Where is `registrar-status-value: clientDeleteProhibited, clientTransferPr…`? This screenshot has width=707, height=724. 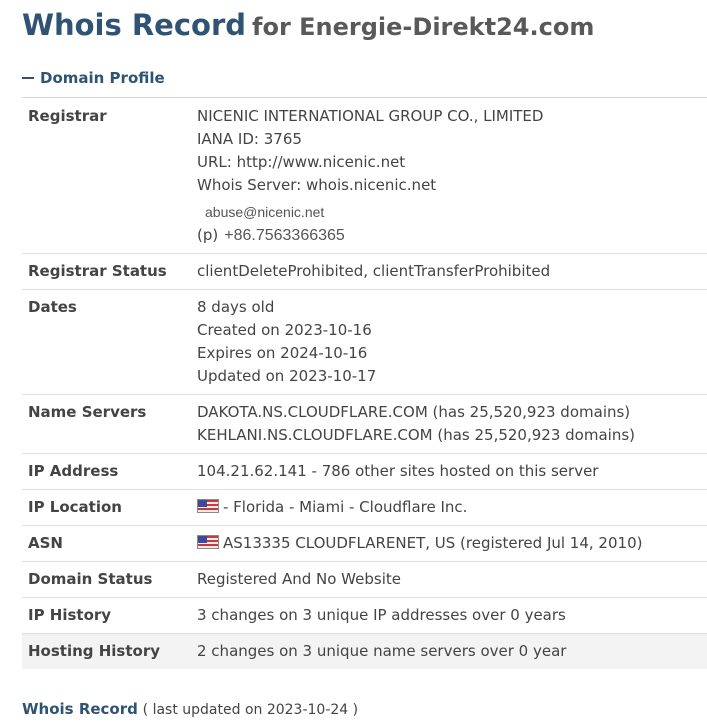
registrar-status-value: clientDeleteProhibited, clientTransferPr… is located at coordinates (449, 271).